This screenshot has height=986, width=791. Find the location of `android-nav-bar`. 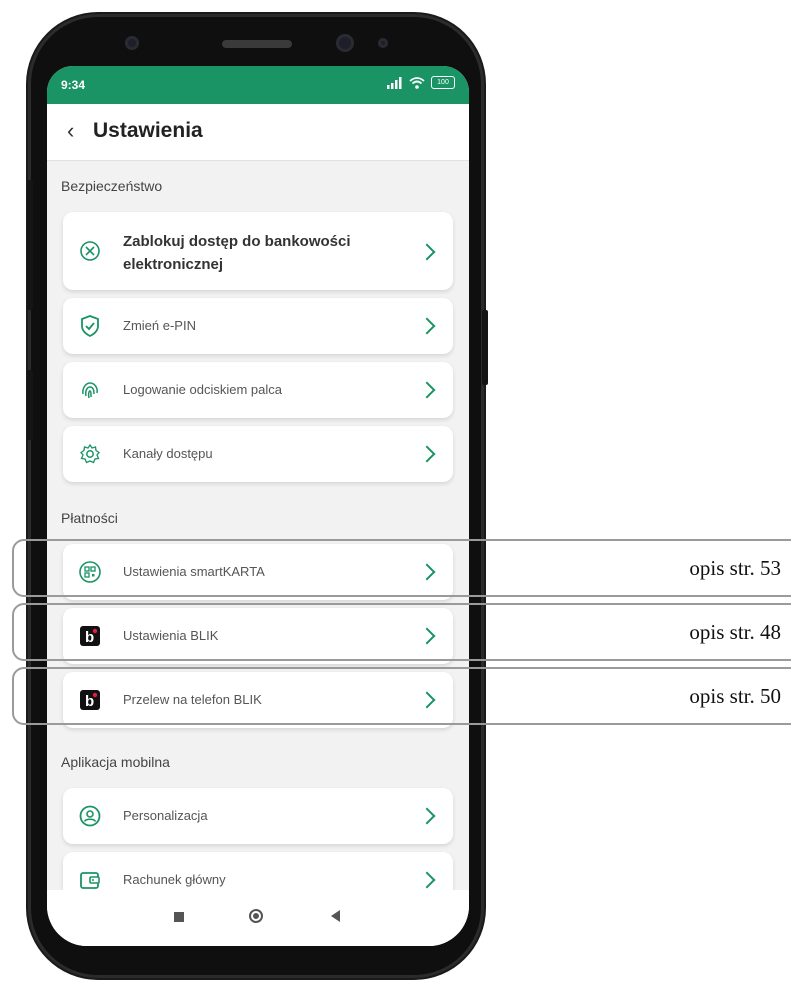

android-nav-bar is located at coordinates (258, 918).